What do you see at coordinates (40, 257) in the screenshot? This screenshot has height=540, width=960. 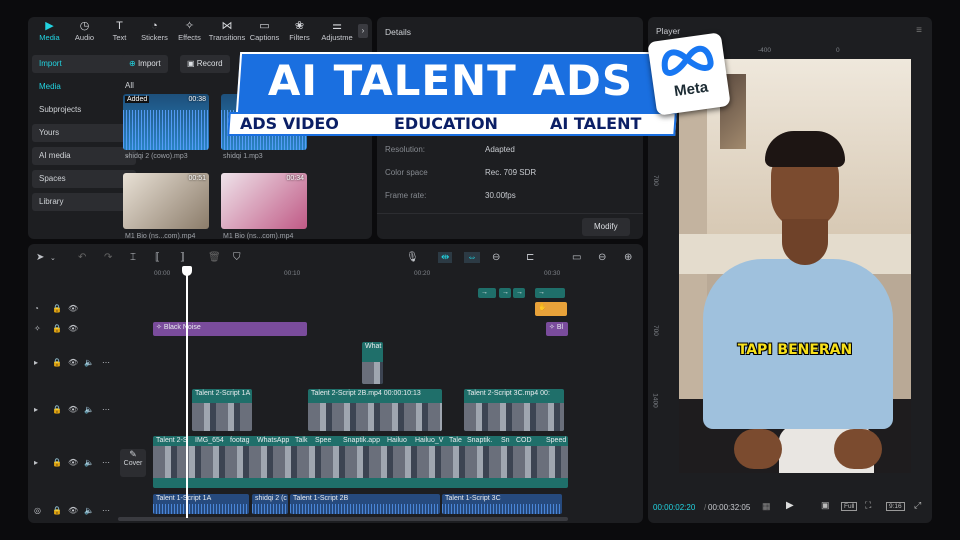 I see `select-tool-icon: ➤` at bounding box center [40, 257].